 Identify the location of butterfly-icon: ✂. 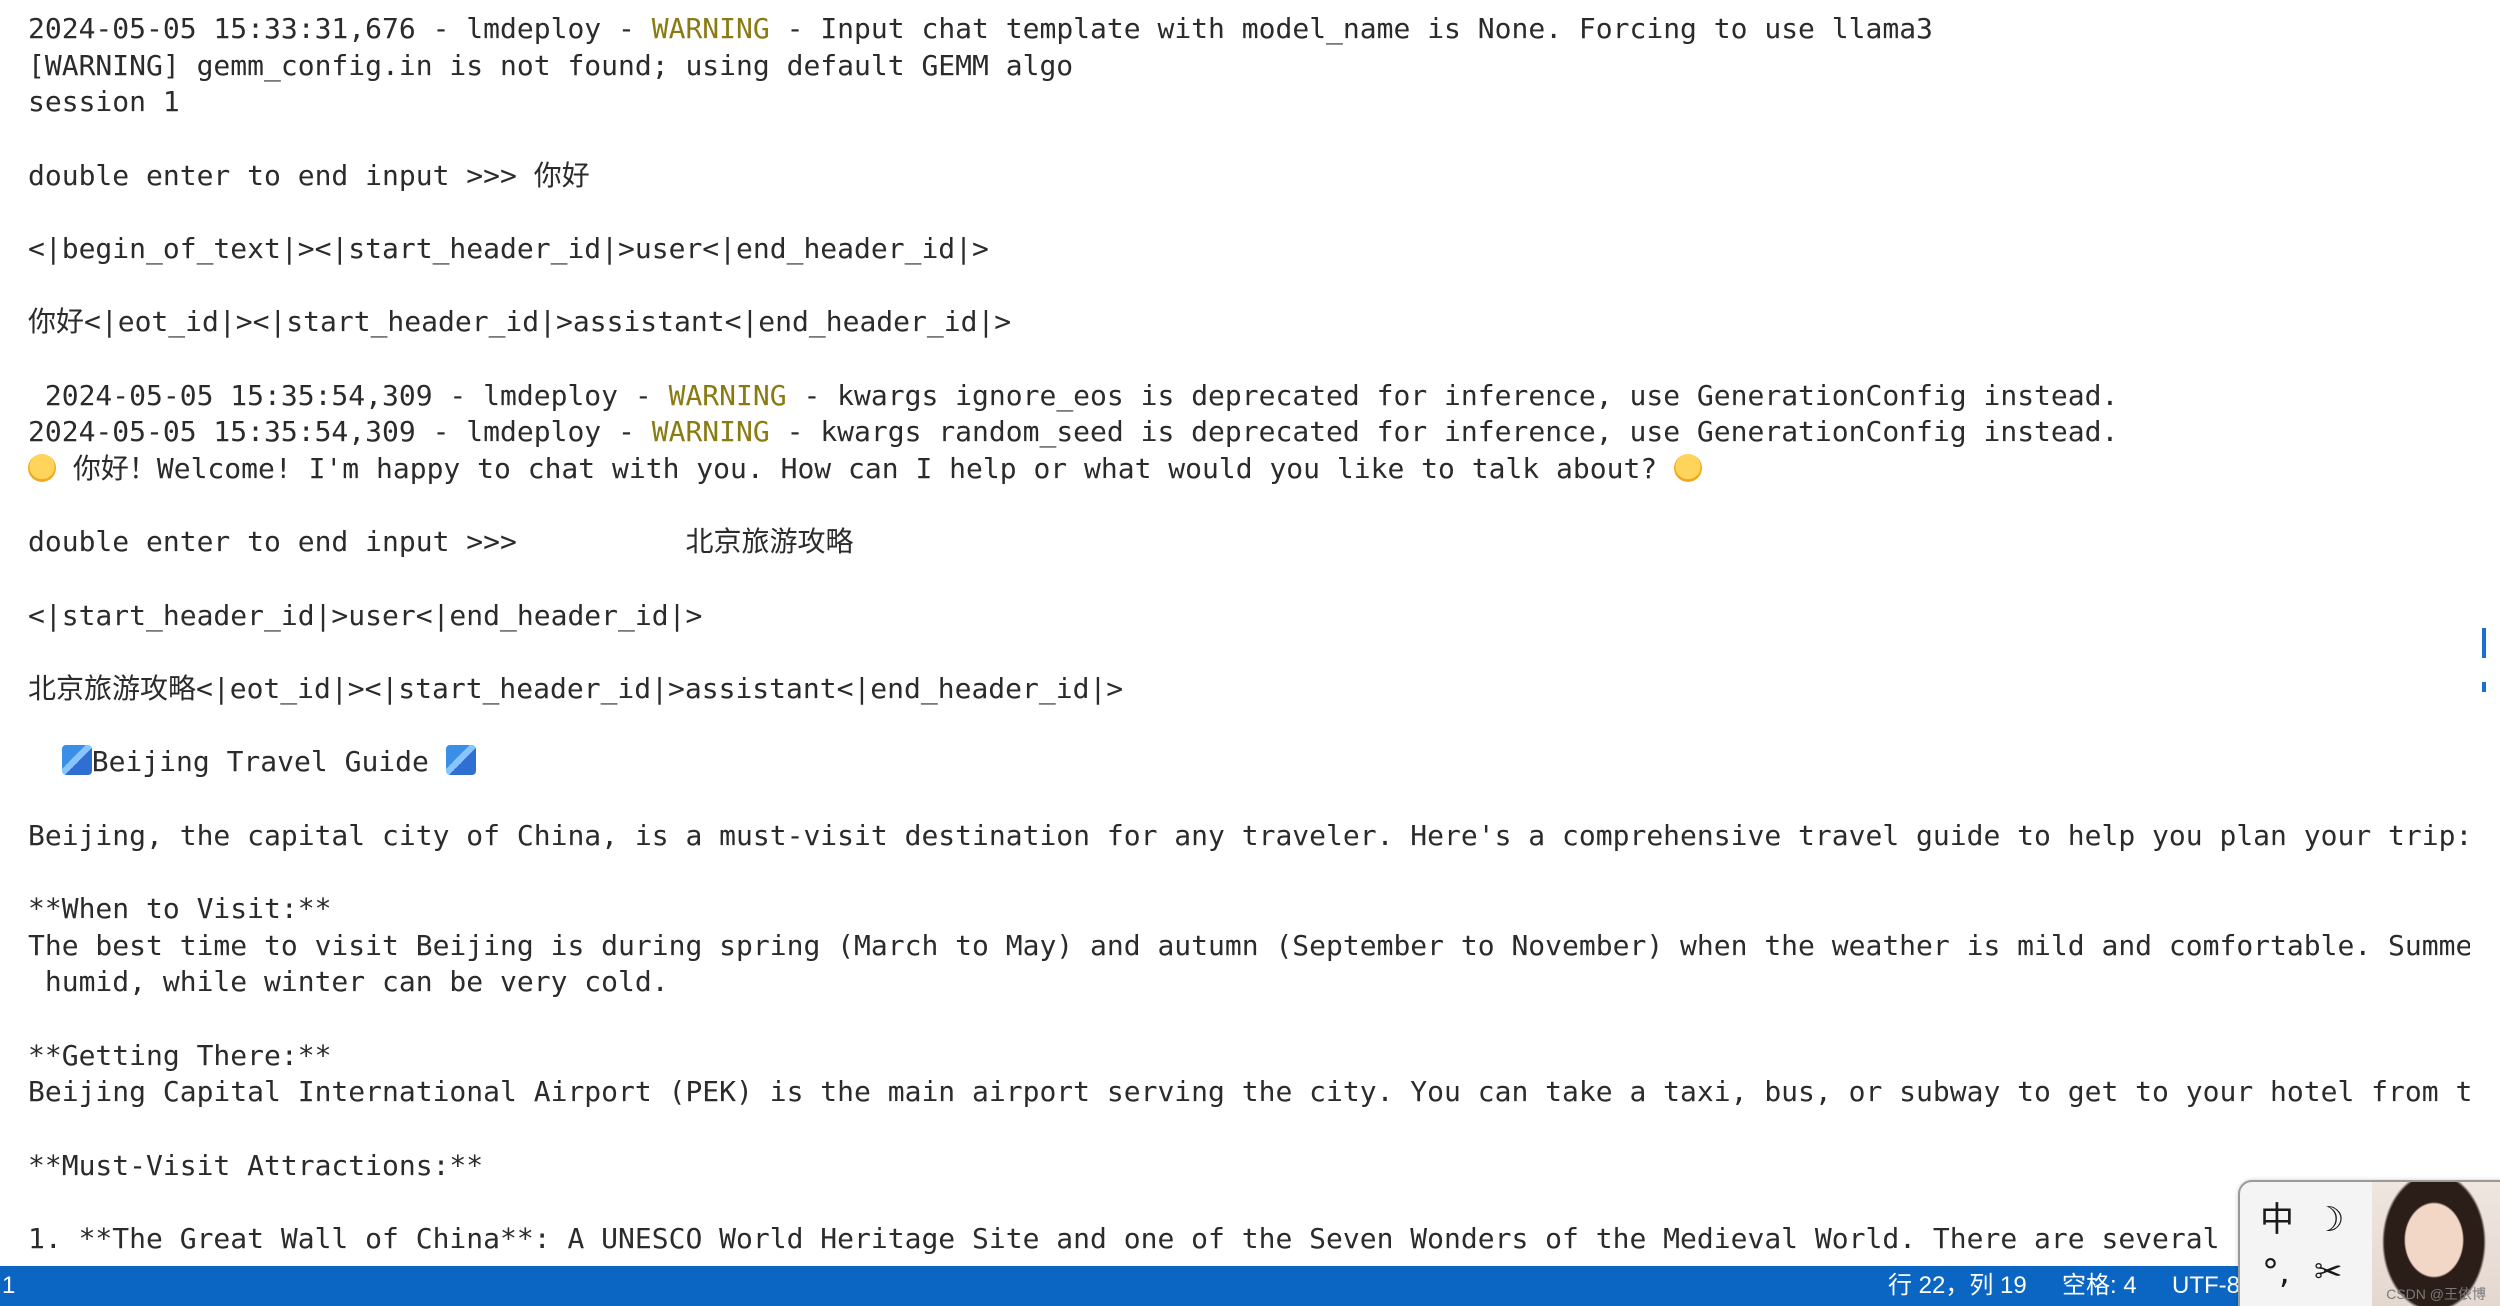
(2328, 1272).